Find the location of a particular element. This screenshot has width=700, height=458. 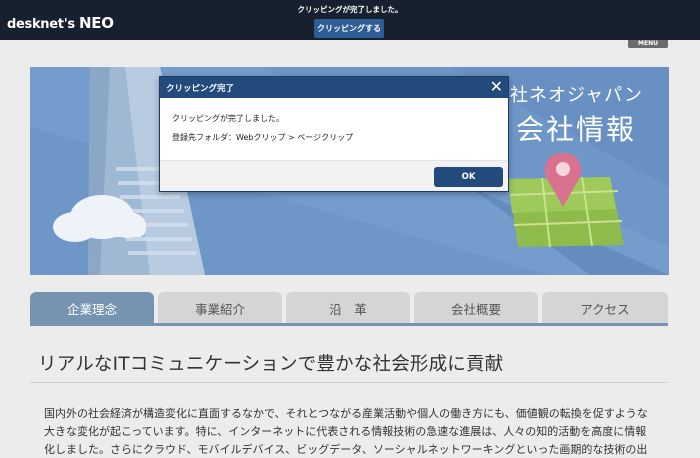

tab-bar: 企業理念 事業紹介 沿 革 会社概要 アクセス is located at coordinates (349, 308).